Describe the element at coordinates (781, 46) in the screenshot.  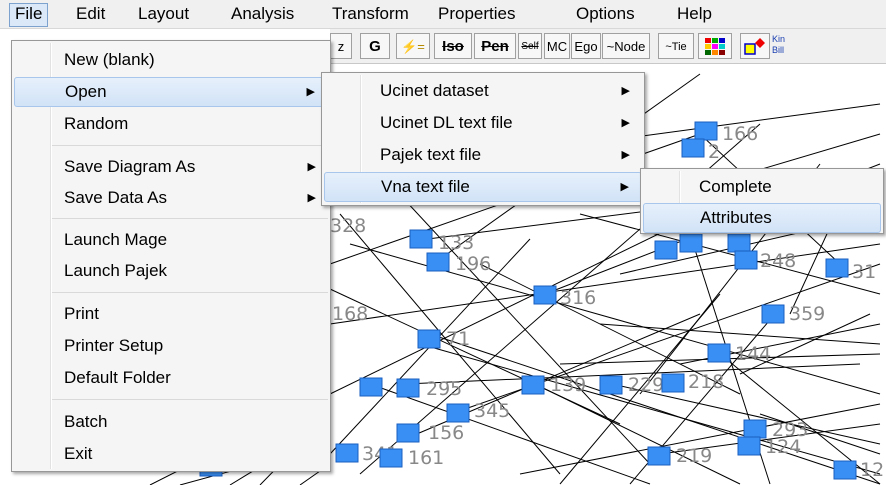
I see `toolbar-button-kin: Kin Bill` at that location.